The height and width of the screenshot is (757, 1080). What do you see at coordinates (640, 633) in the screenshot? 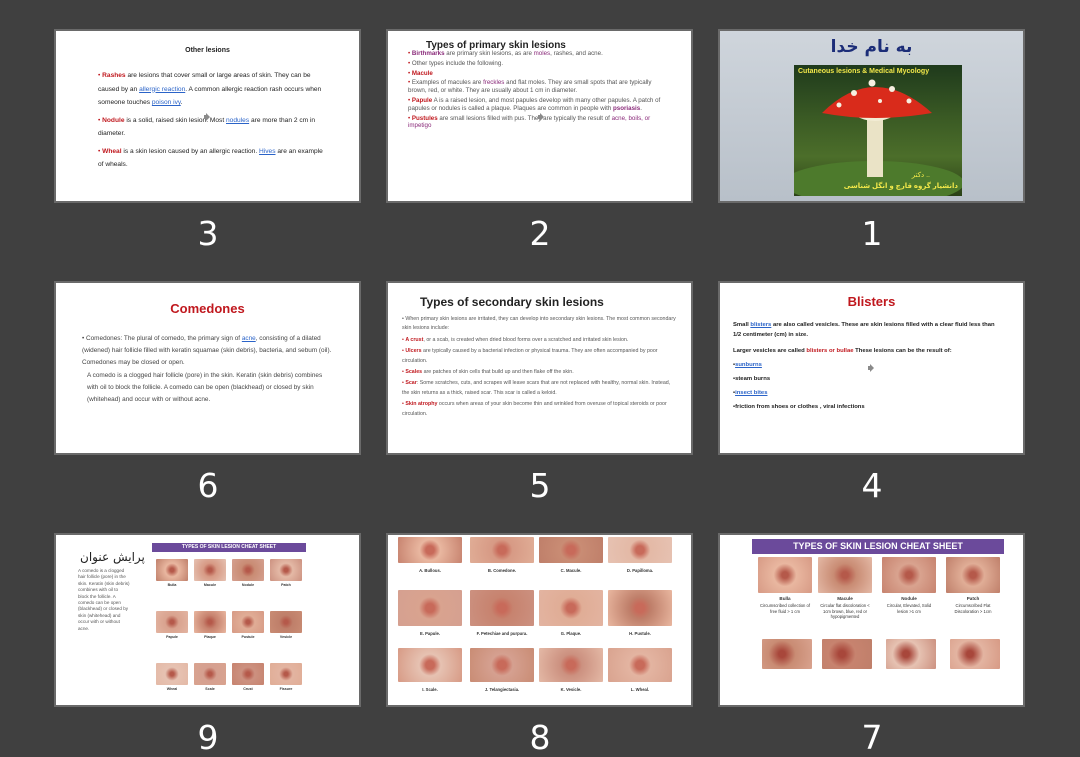
I see `lesion-caption: H. Pustule.` at bounding box center [640, 633].